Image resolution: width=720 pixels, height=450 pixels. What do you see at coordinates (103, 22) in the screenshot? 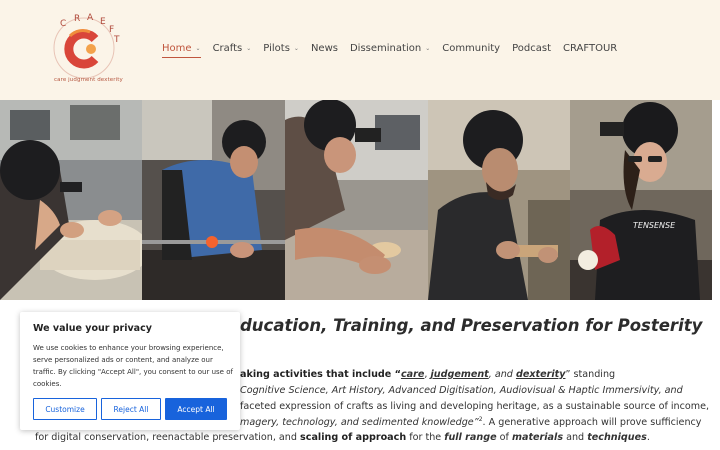
I see `logo-letter-e: E` at bounding box center [103, 22].